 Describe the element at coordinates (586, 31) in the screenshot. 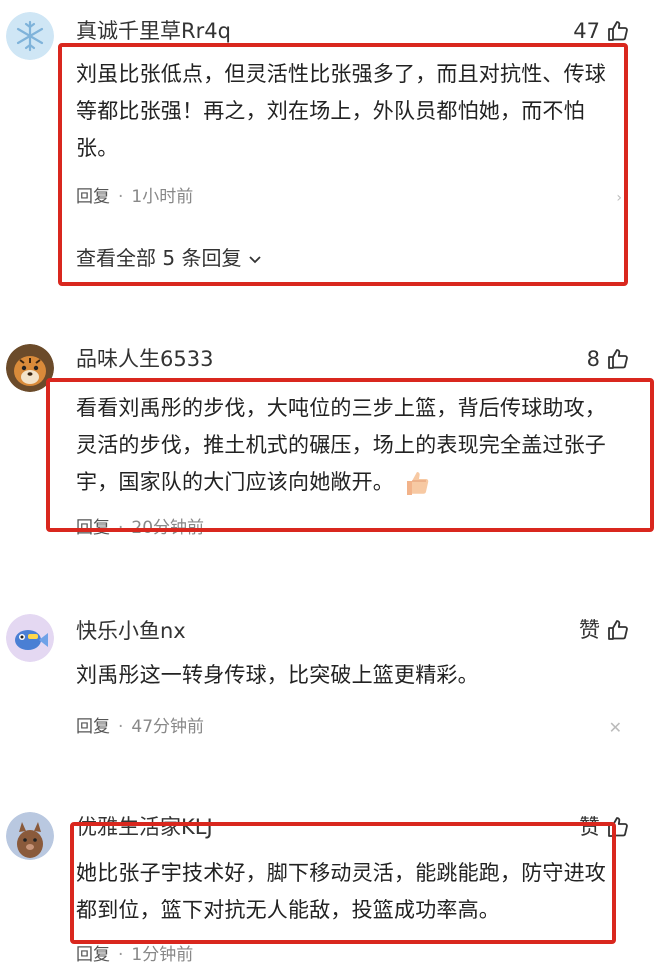

I see `like-count: 47` at that location.